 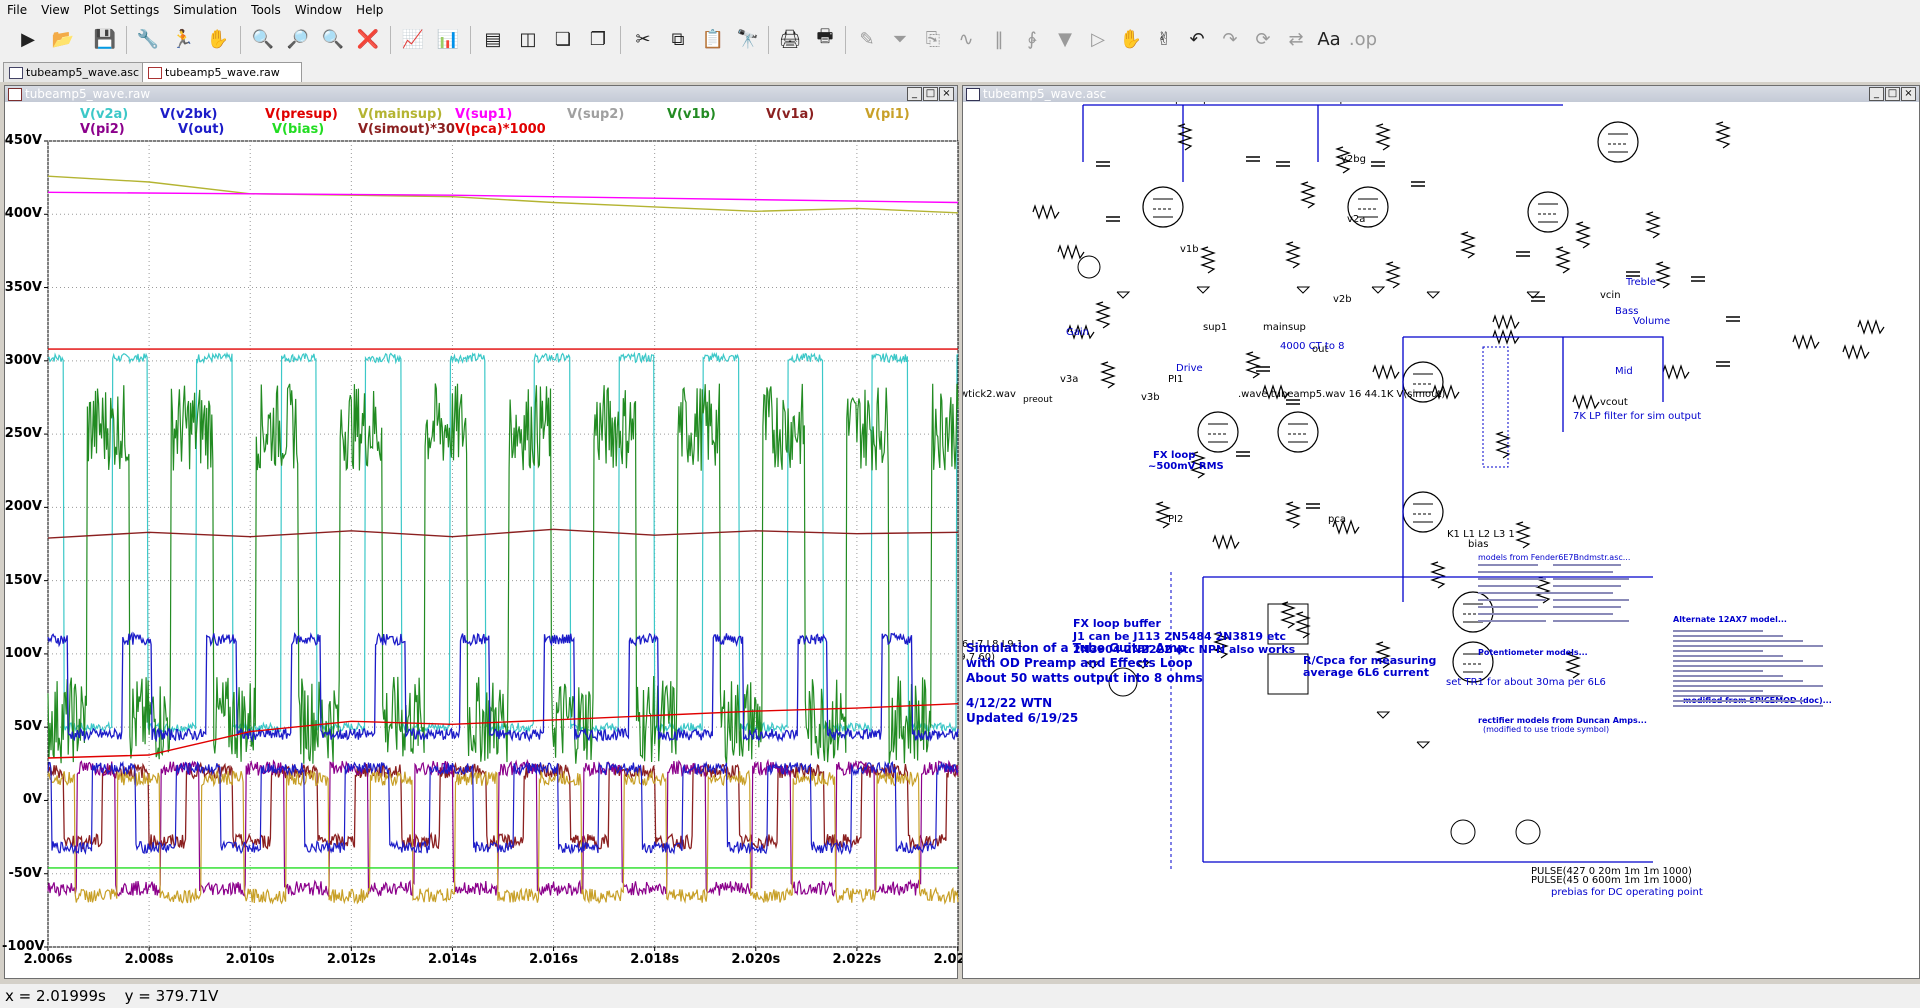 I want to click on schematic-label: pca, so click(x=1337, y=519).